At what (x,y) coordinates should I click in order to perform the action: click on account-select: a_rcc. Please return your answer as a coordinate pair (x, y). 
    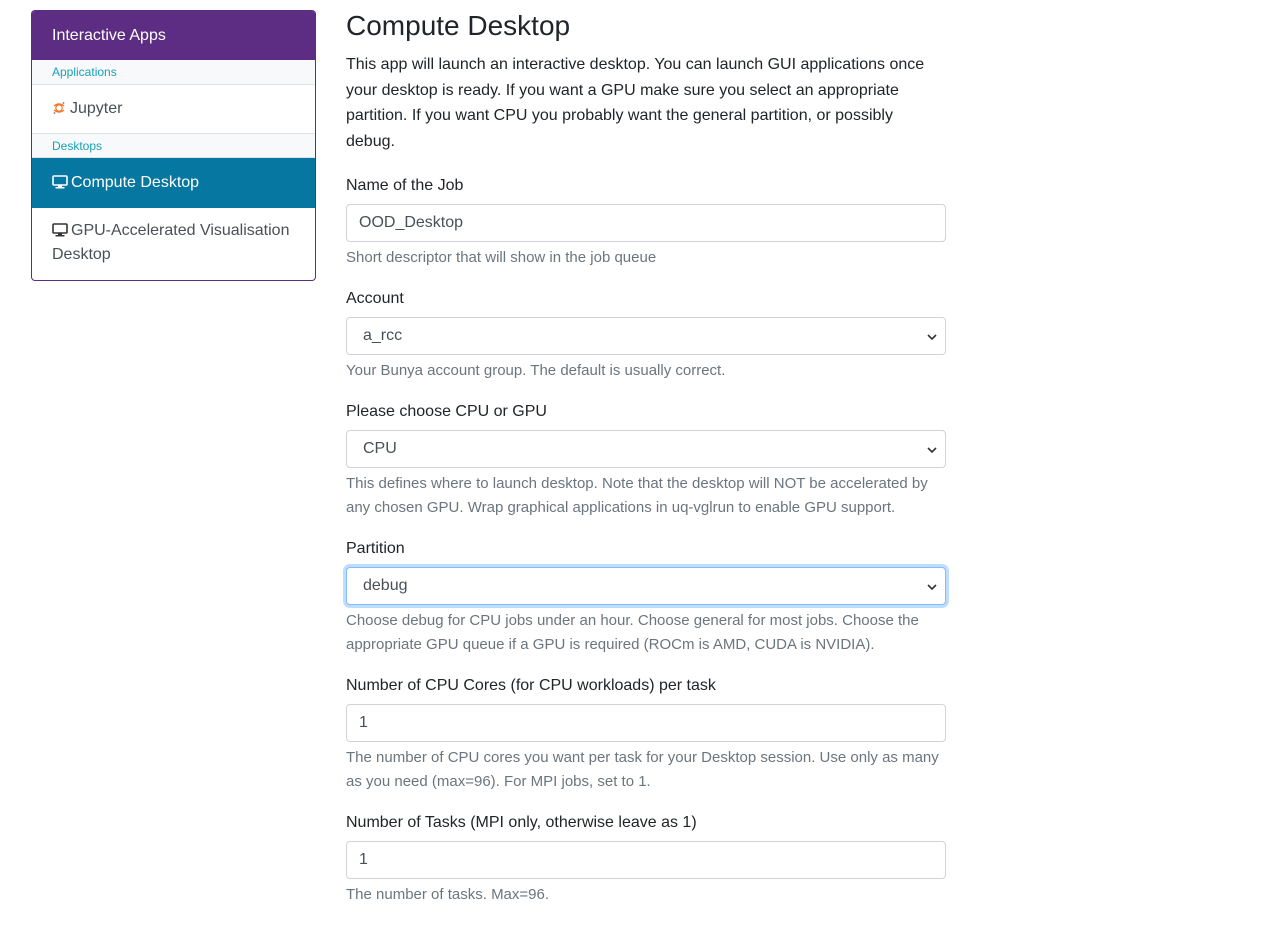
    Looking at the image, I should click on (646, 336).